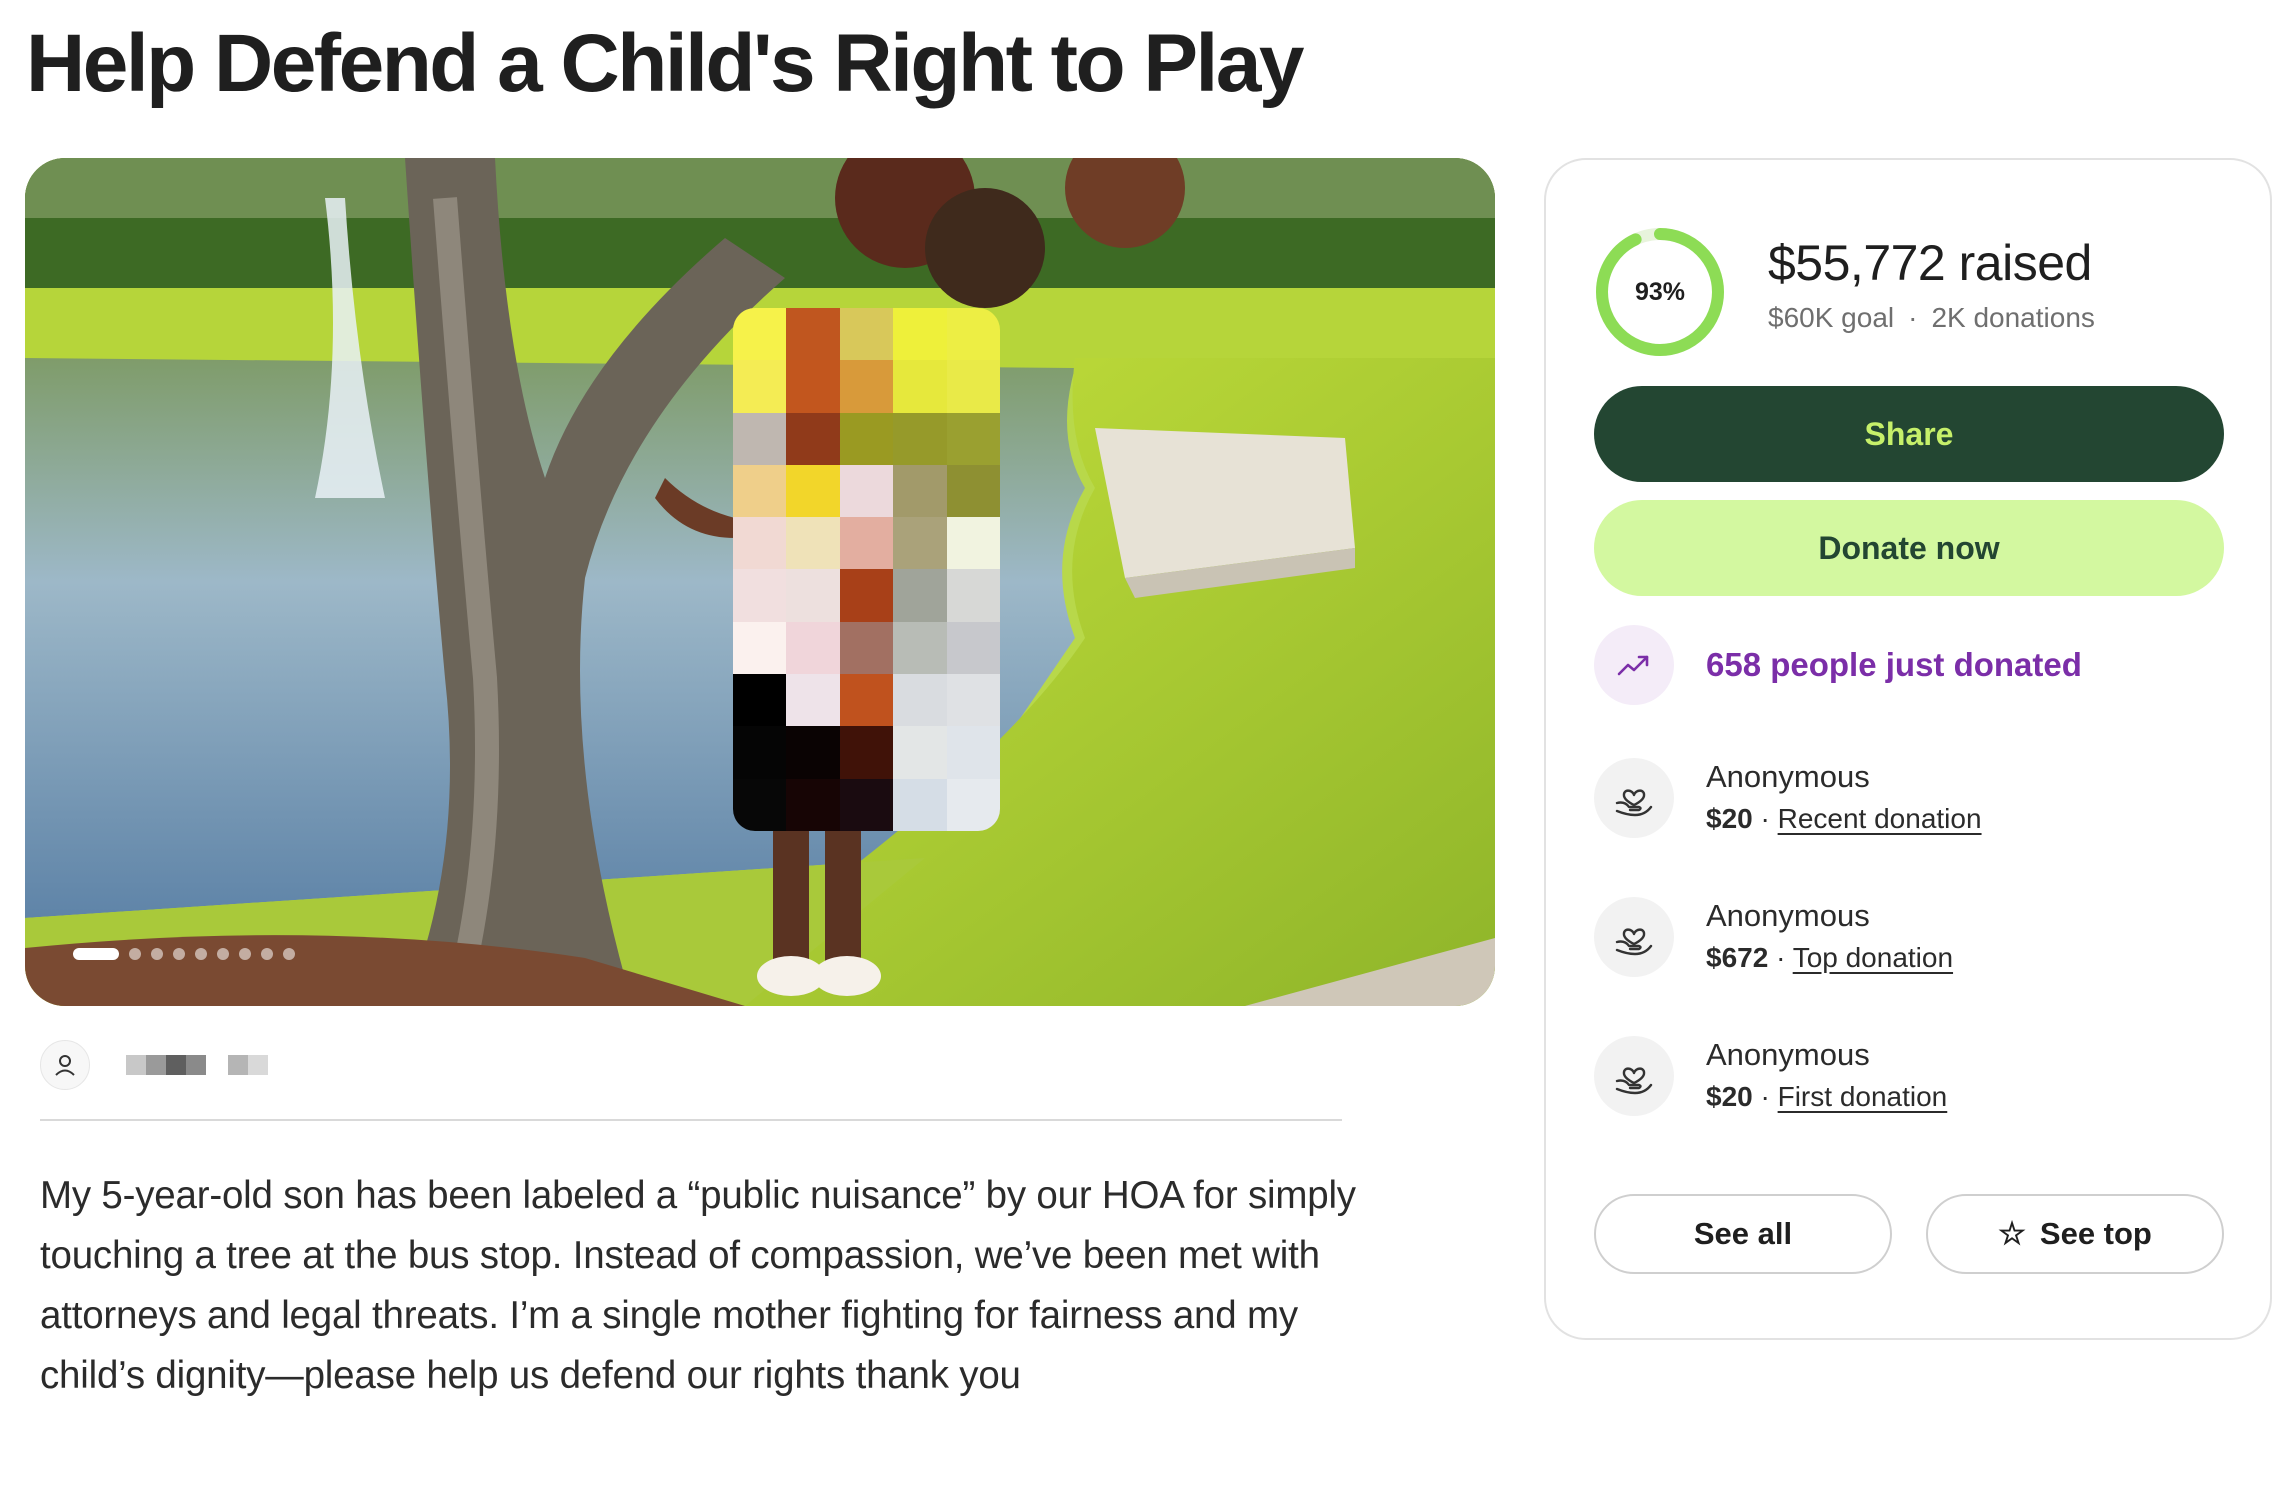 This screenshot has height=1500, width=2284. I want to click on divider, so click(691, 1120).